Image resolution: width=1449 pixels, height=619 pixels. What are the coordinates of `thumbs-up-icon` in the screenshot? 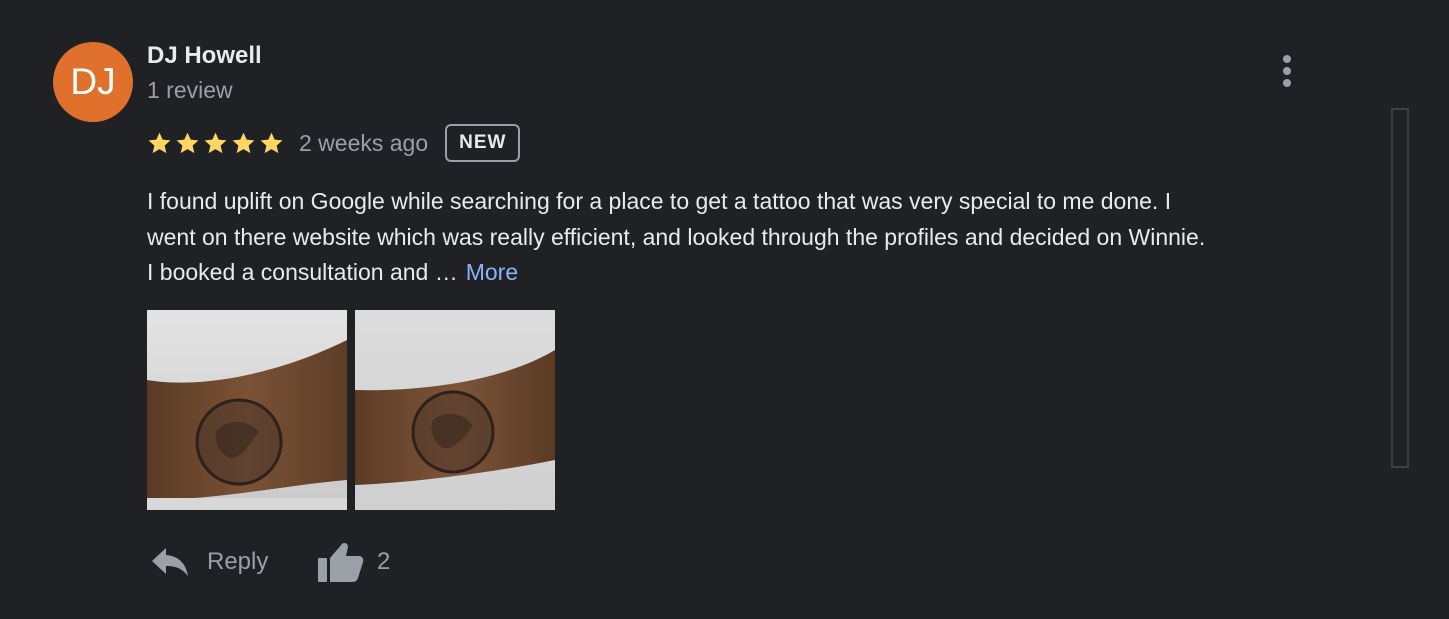 It's located at (341, 562).